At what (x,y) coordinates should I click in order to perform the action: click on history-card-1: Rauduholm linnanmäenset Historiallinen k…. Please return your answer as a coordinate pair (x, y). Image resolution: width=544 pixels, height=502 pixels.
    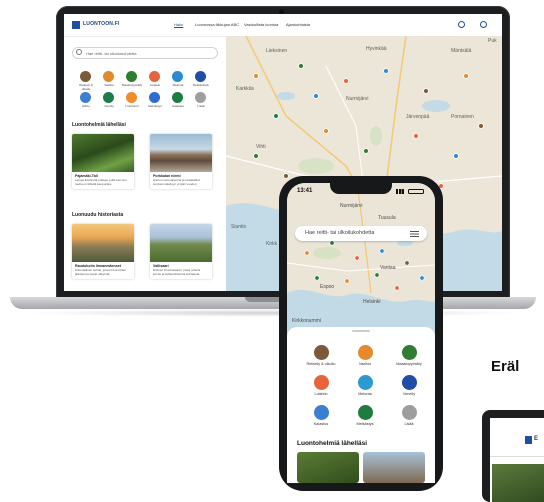
    Looking at the image, I should click on (103, 251).